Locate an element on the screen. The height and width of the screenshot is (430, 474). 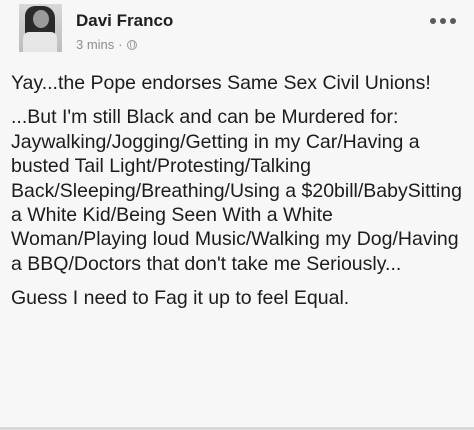
more-options-button is located at coordinates (443, 21).